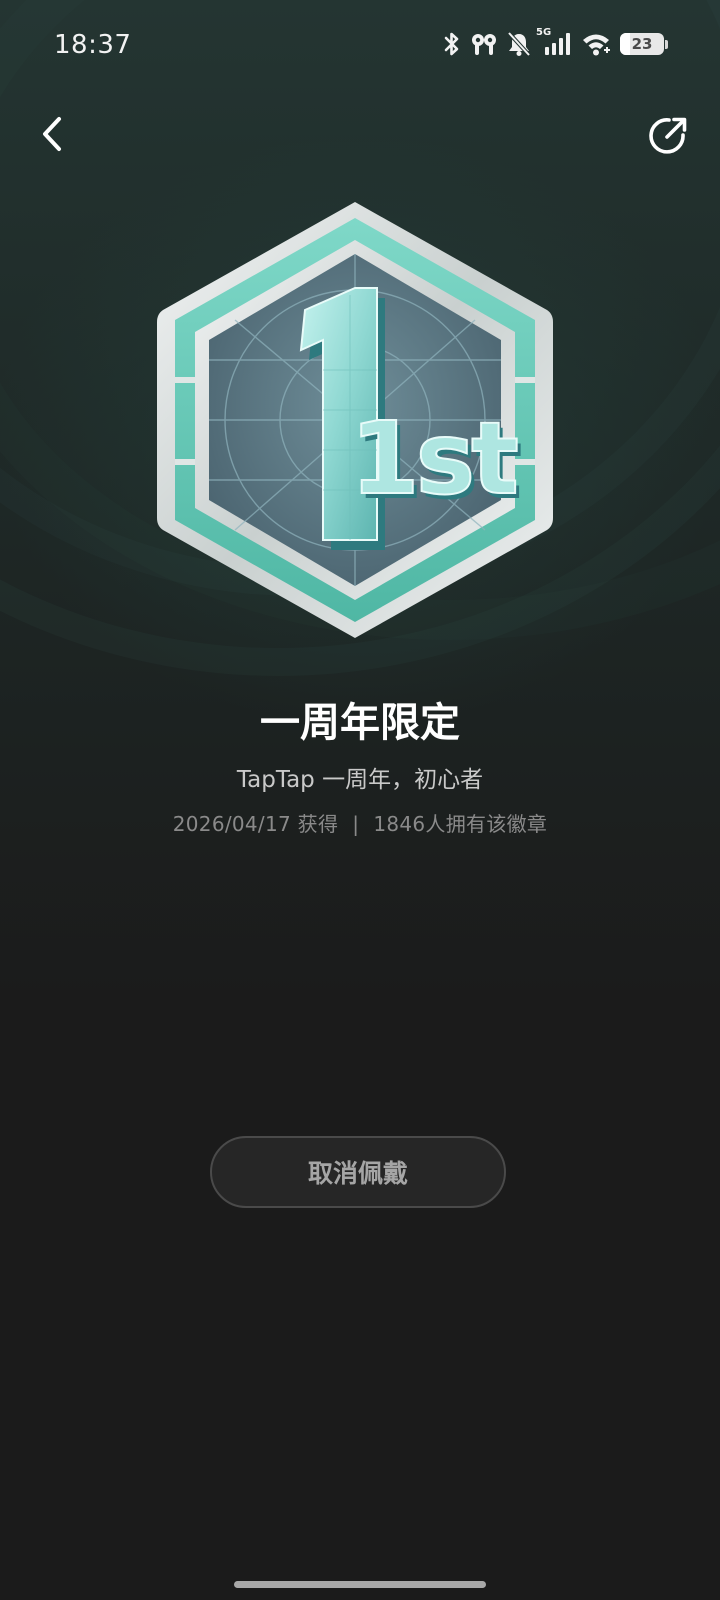 This screenshot has width=720, height=1600. What do you see at coordinates (625, 44) in the screenshot?
I see `battery-fill` at bounding box center [625, 44].